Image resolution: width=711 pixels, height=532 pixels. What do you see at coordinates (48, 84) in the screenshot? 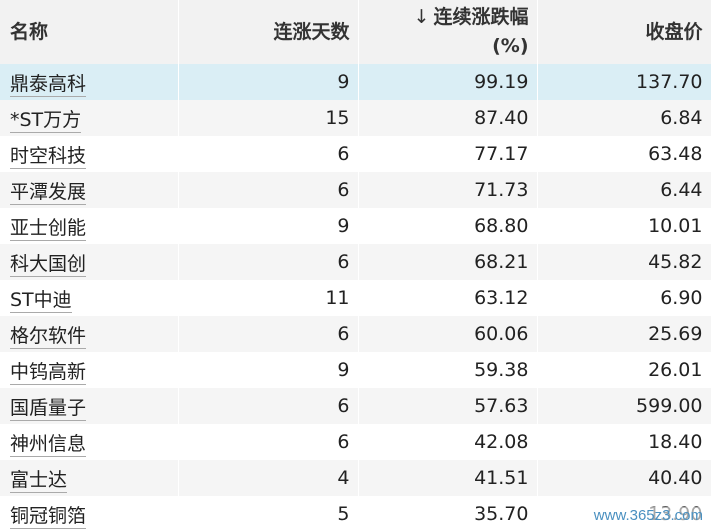
I see `stock-name-link: 鼎泰高科` at bounding box center [48, 84].